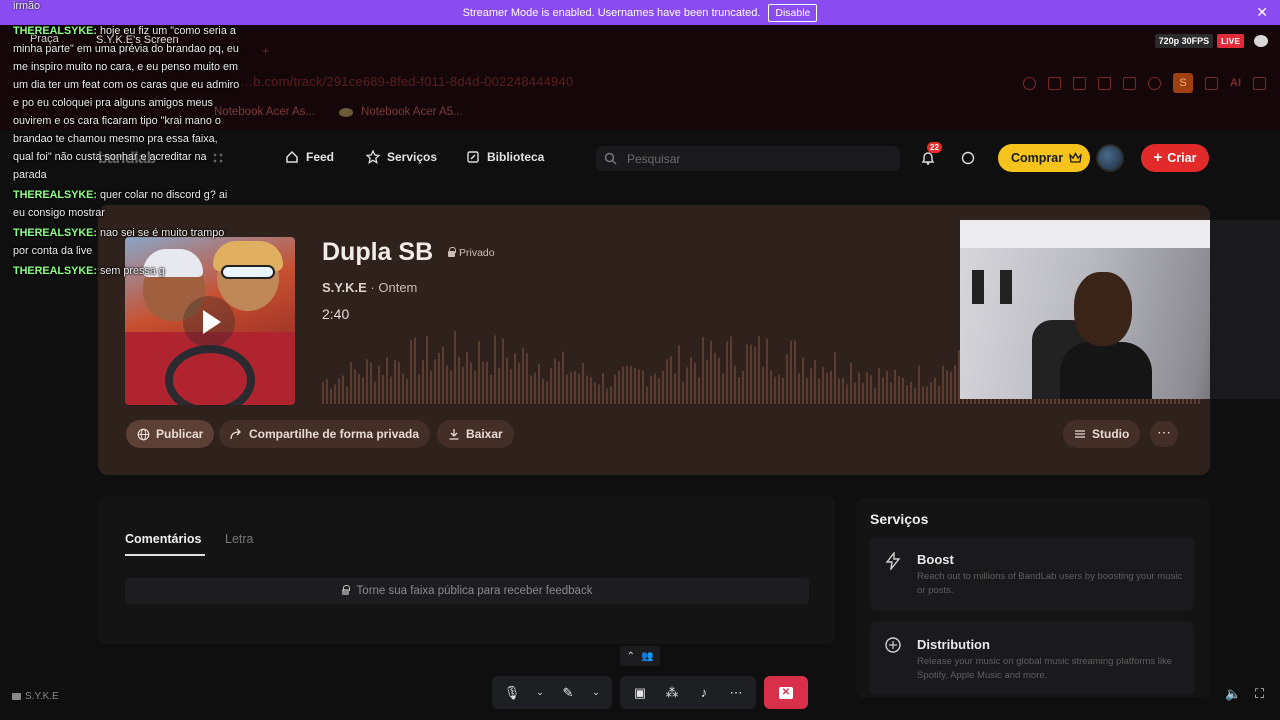 This screenshot has width=1280, height=720. What do you see at coordinates (793, 12) in the screenshot?
I see `disable-streamer-mode-button: Disable` at bounding box center [793, 12].